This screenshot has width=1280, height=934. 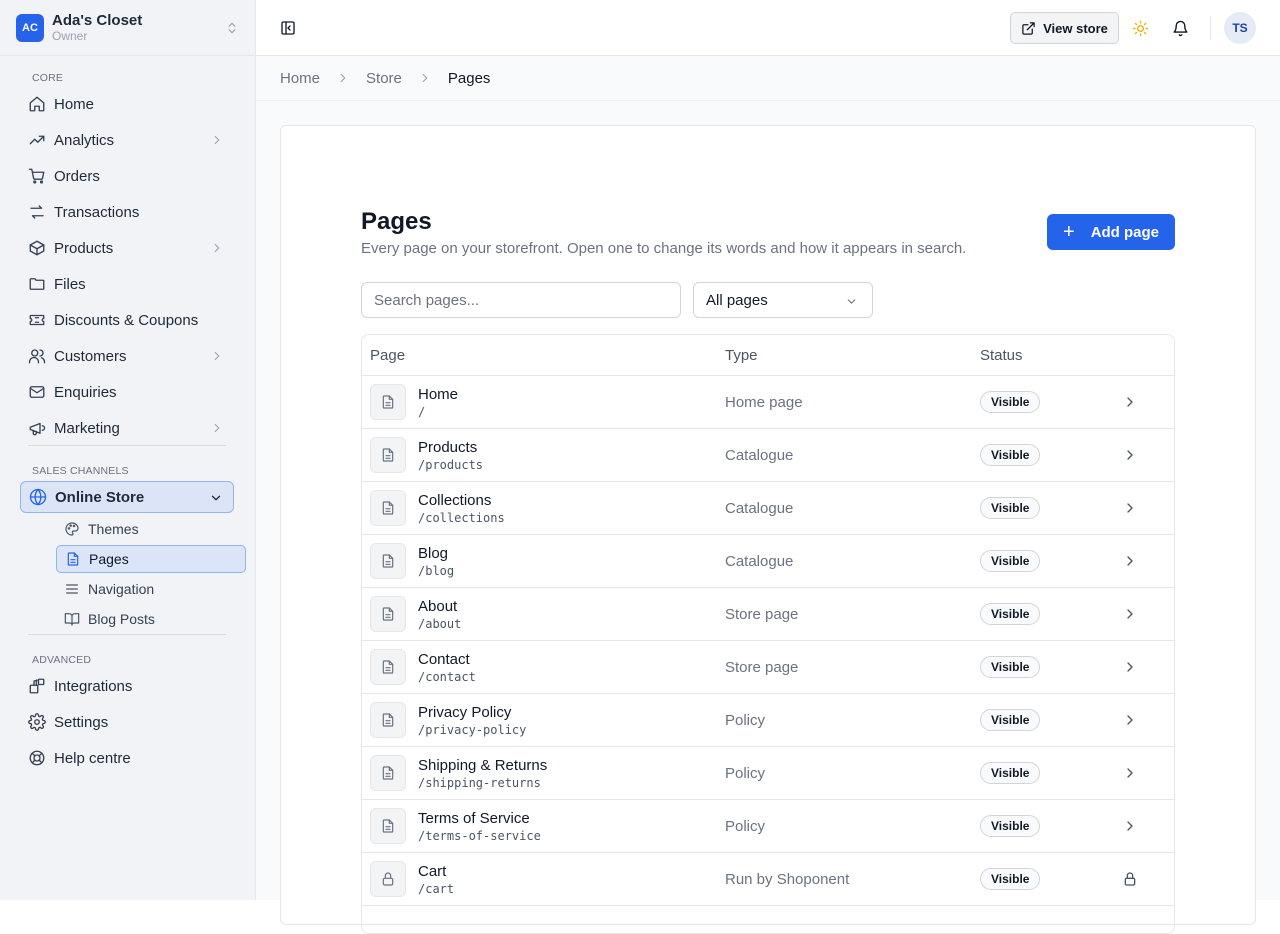 What do you see at coordinates (127, 284) in the screenshot?
I see `sidebar-item-files: Files` at bounding box center [127, 284].